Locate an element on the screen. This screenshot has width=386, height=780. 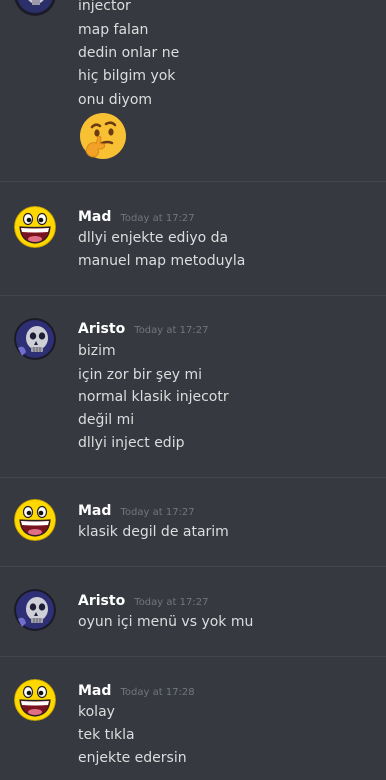
message-header: Mad Today at 17:28 is located at coordinates (136, 690).